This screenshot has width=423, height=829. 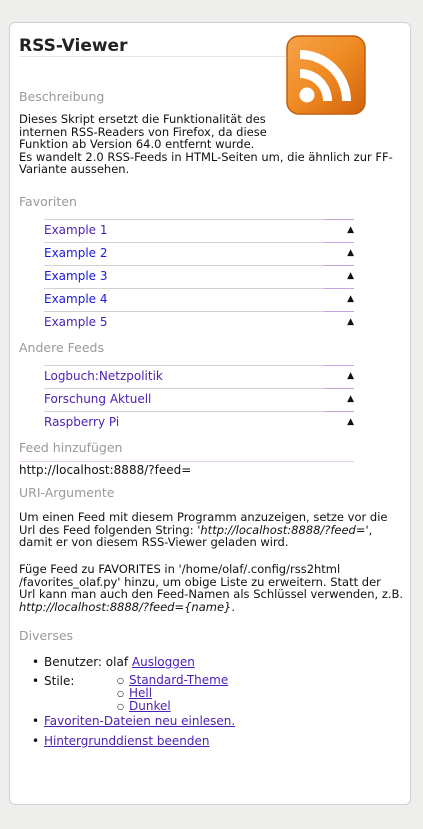 What do you see at coordinates (61, 347) in the screenshot?
I see `section-andere-feeds: Andere Feeds` at bounding box center [61, 347].